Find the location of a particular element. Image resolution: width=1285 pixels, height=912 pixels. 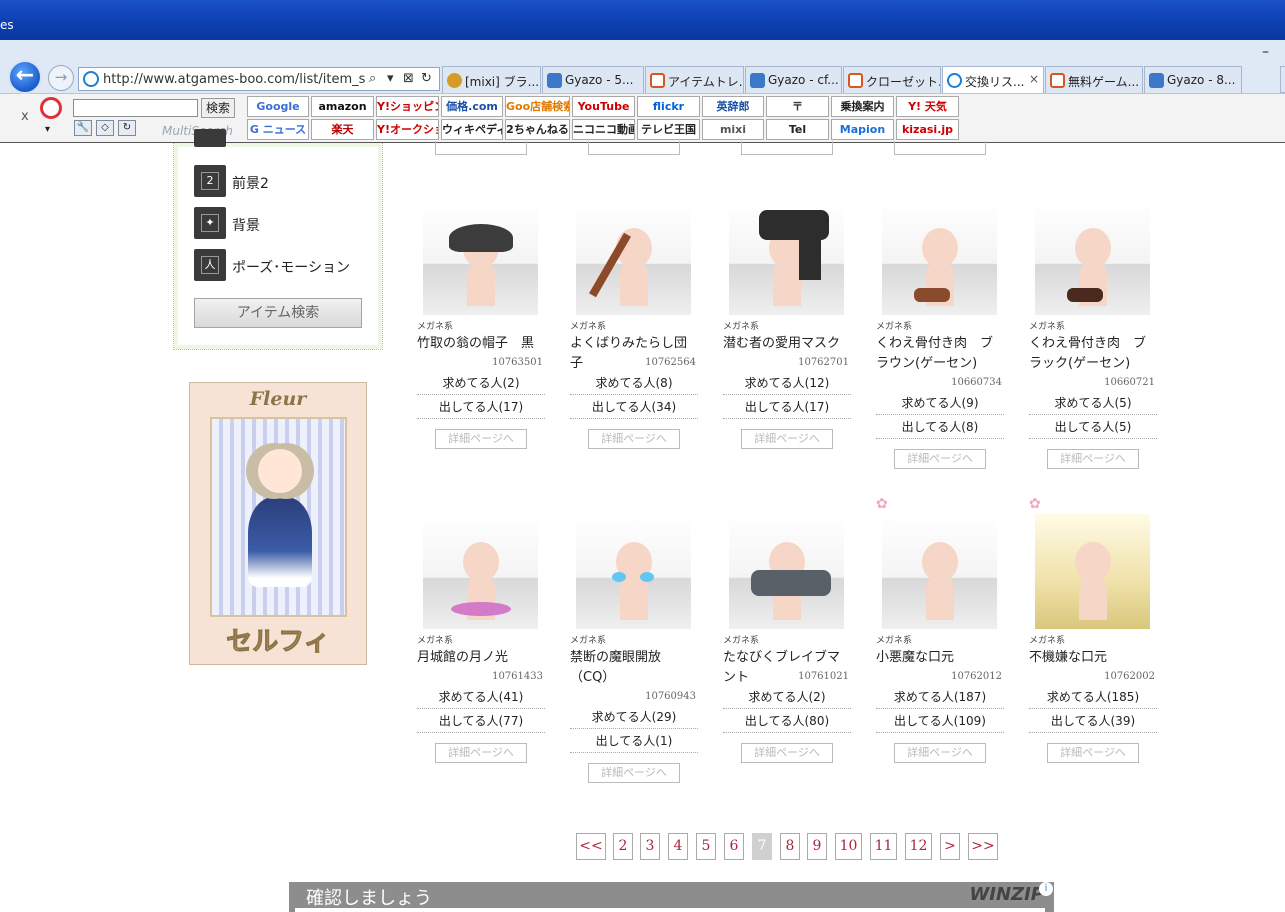

have-count-link: 出してる人(109) is located at coordinates (940, 721).